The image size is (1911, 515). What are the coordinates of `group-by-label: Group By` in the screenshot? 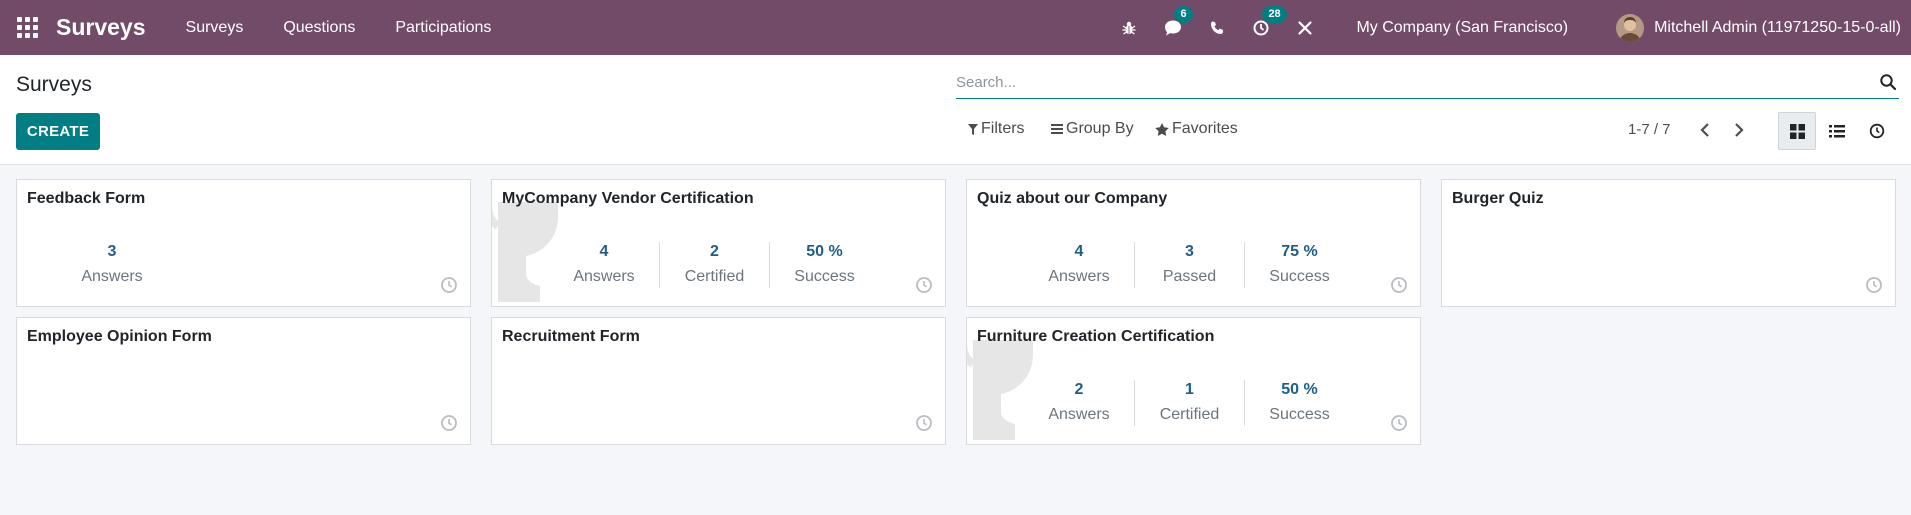 It's located at (1100, 128).